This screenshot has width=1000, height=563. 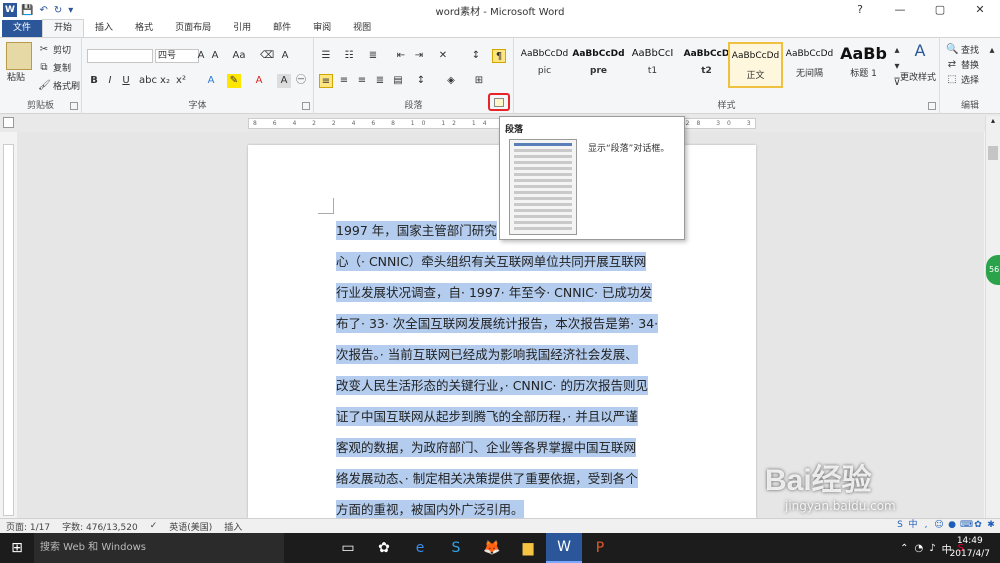 I want to click on multilevel-list-icon: ≣, so click(x=373, y=56).